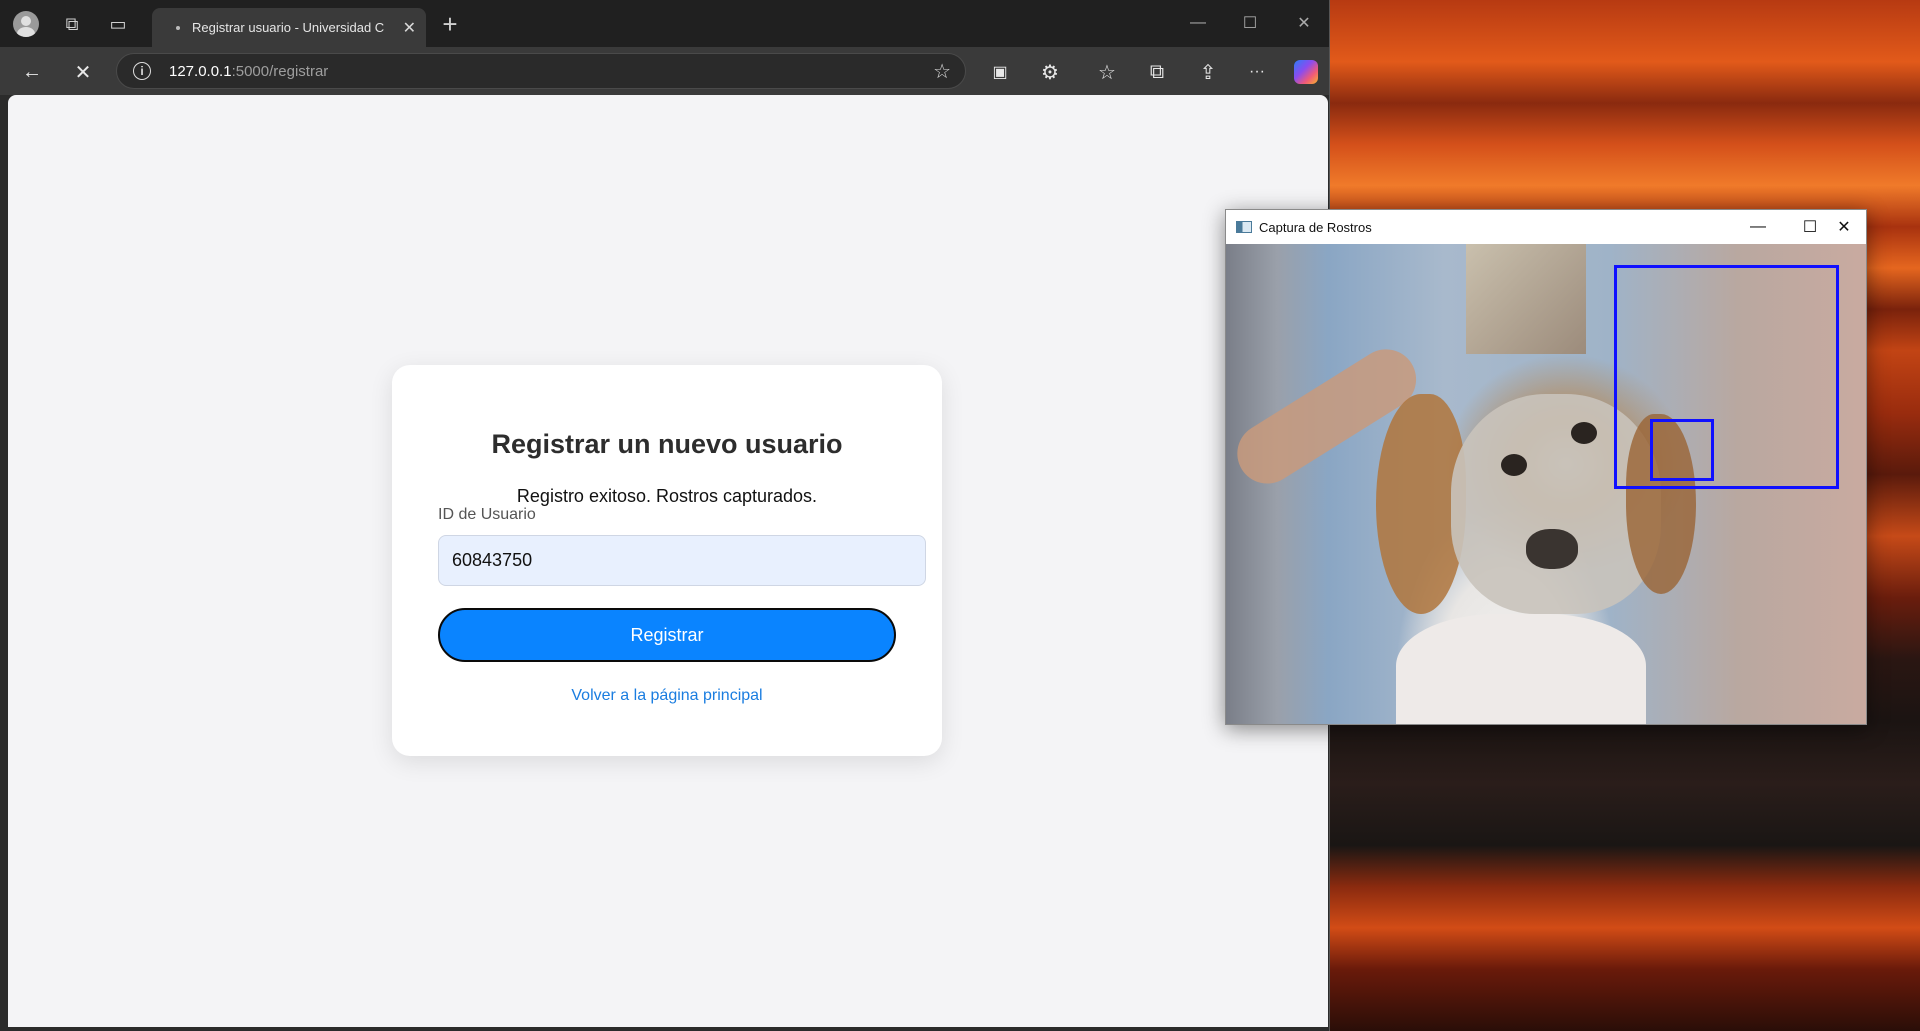 This screenshot has height=1031, width=1920. Describe the element at coordinates (682, 560) in the screenshot. I see `user-id-input` at that location.